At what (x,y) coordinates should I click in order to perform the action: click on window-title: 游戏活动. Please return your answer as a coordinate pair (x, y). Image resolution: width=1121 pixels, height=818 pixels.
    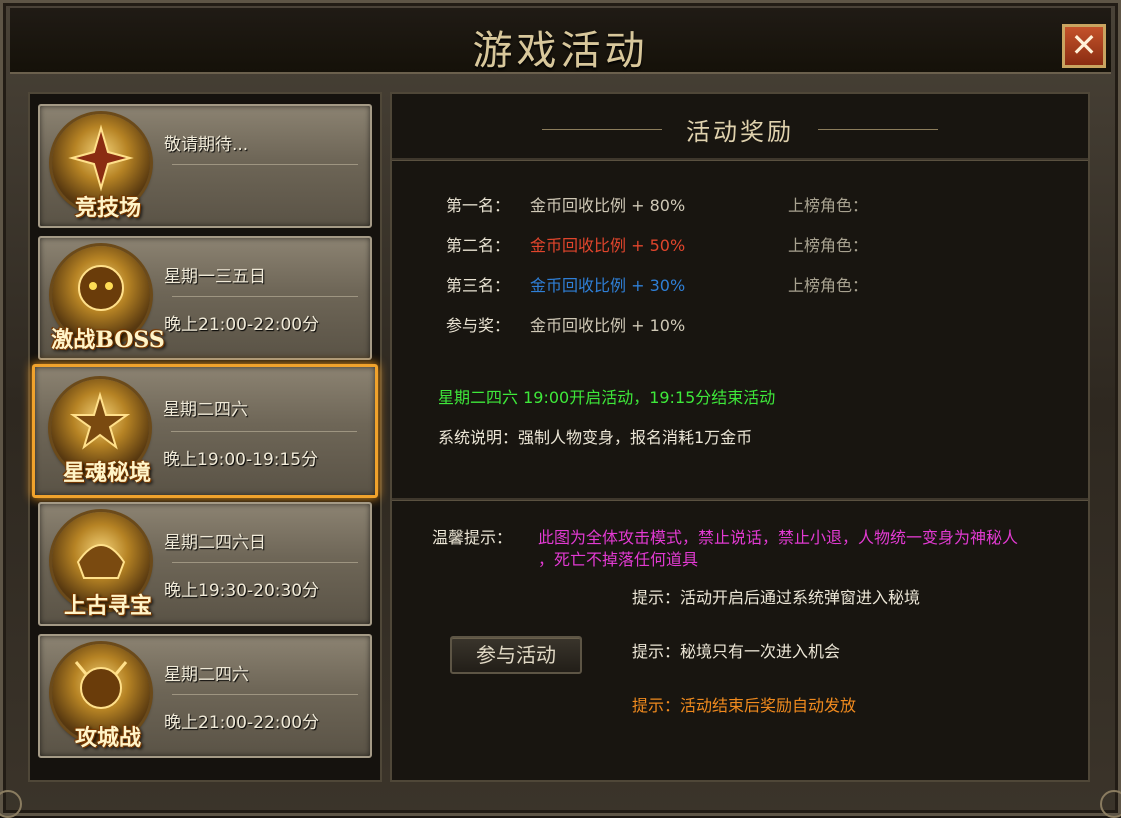
    Looking at the image, I should click on (560, 51).